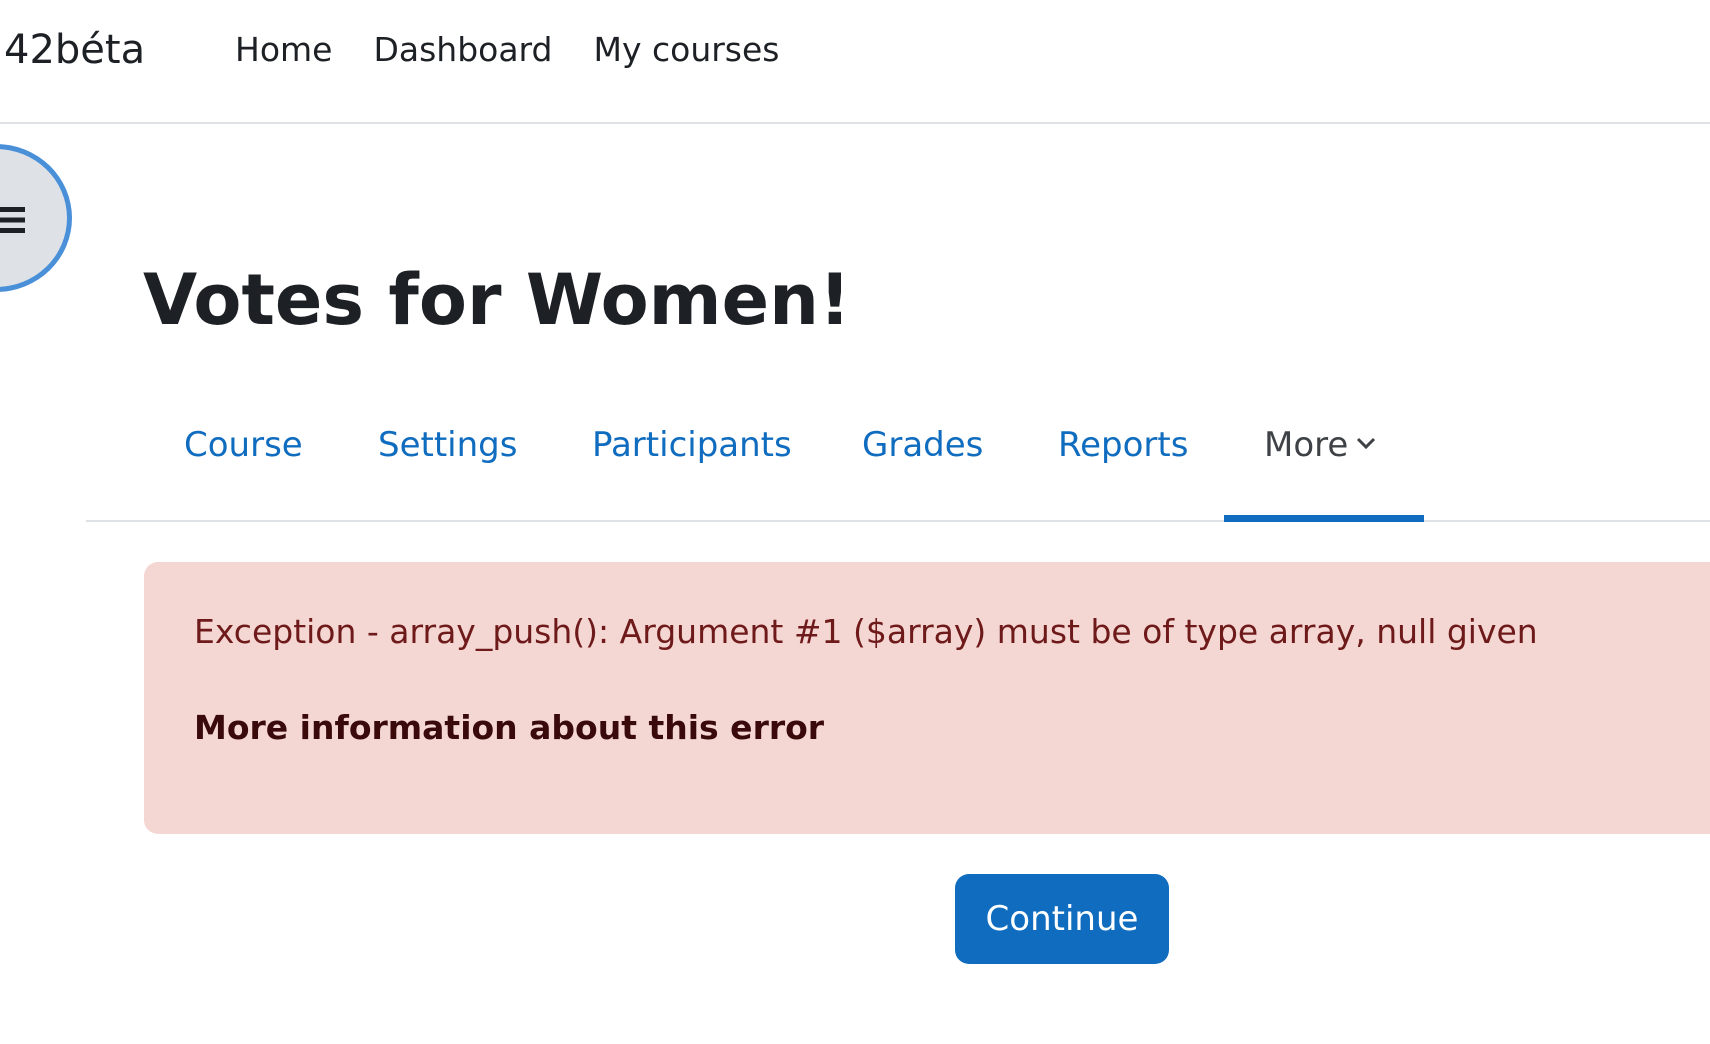 The height and width of the screenshot is (1044, 1710). What do you see at coordinates (36, 218) in the screenshot?
I see `course-index-drawer-toggle` at bounding box center [36, 218].